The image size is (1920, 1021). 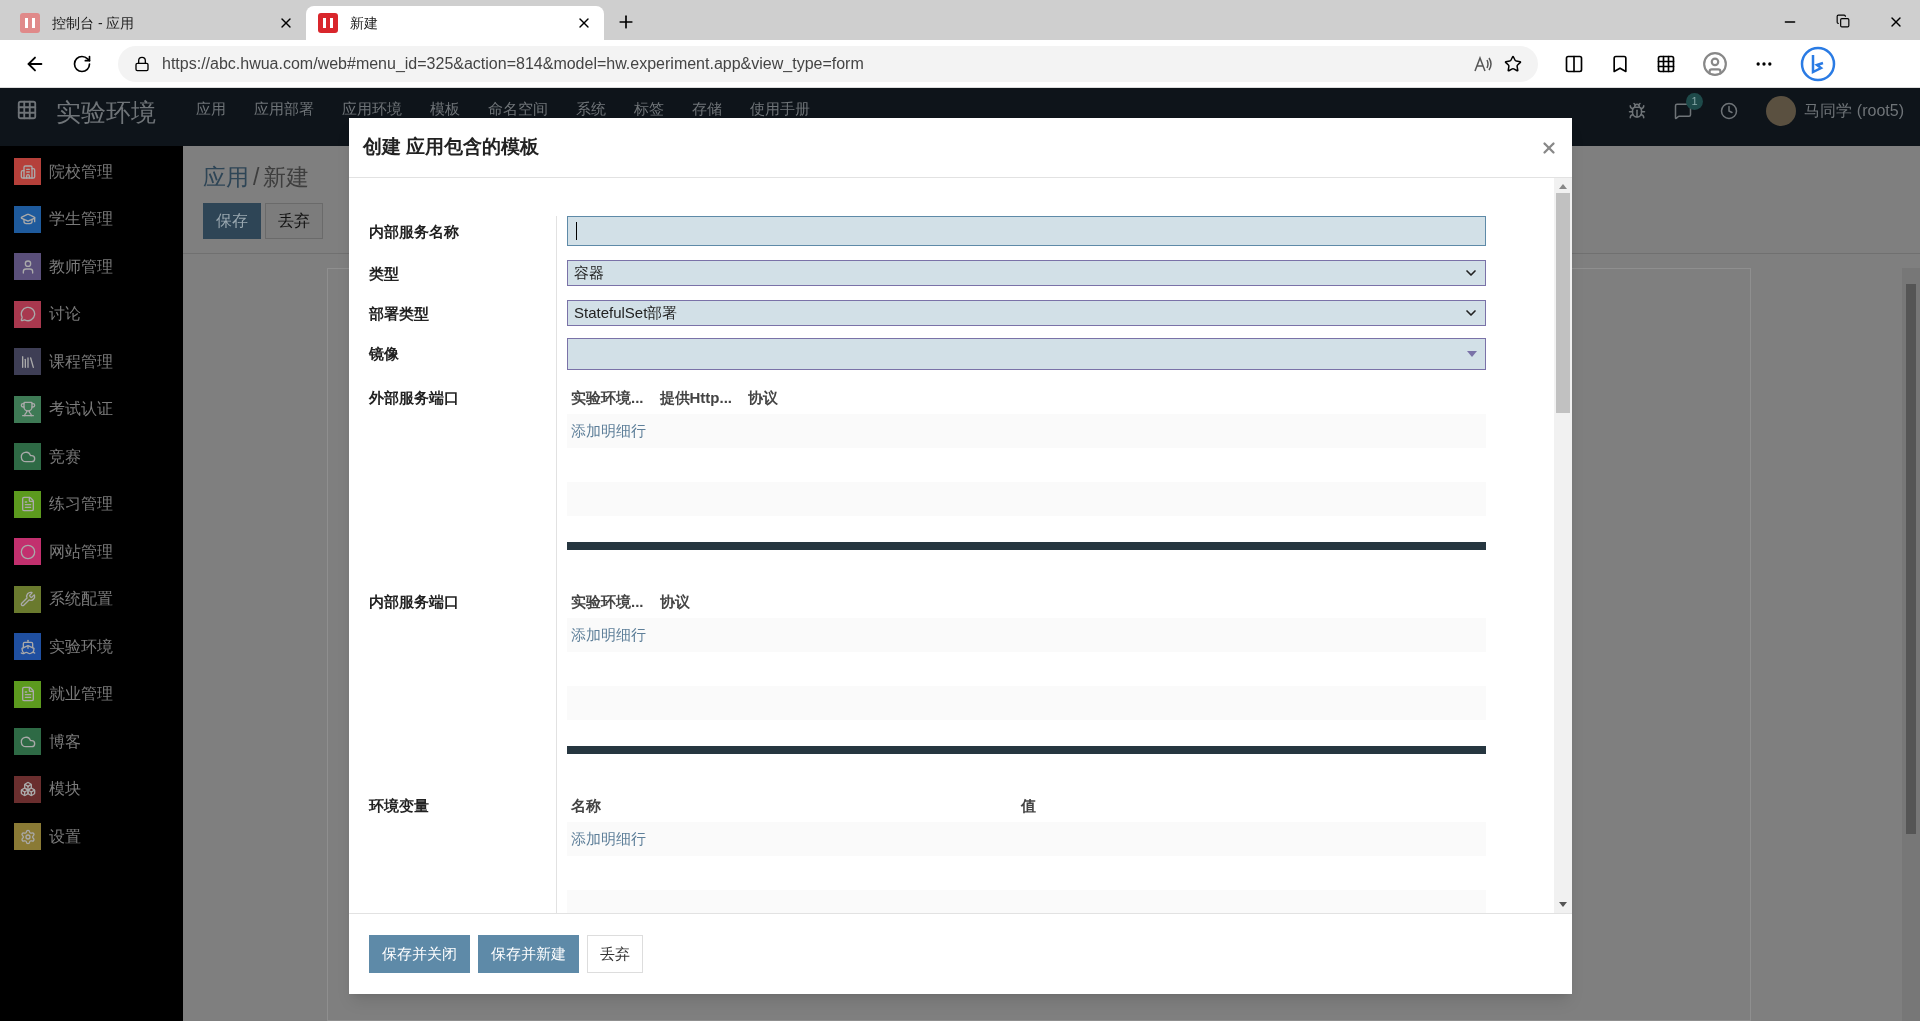 What do you see at coordinates (91, 409) in the screenshot?
I see `sidebar-item: 考试认证` at bounding box center [91, 409].